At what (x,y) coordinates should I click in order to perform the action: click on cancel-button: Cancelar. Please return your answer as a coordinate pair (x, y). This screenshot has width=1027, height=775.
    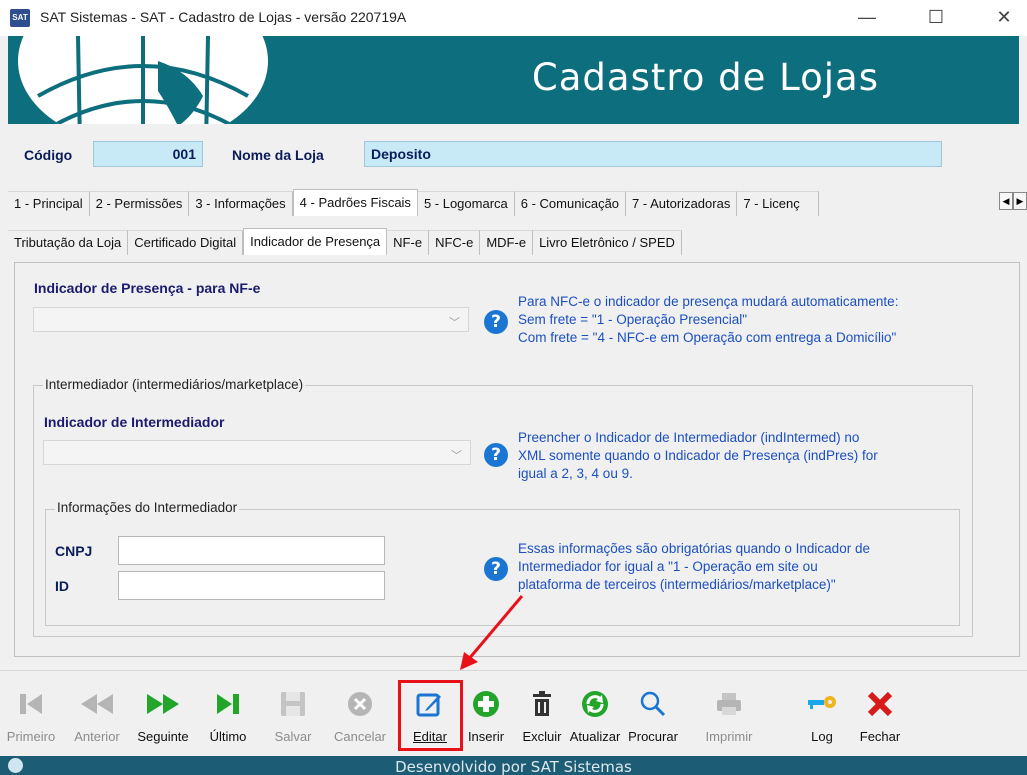
    Looking at the image, I should click on (360, 714).